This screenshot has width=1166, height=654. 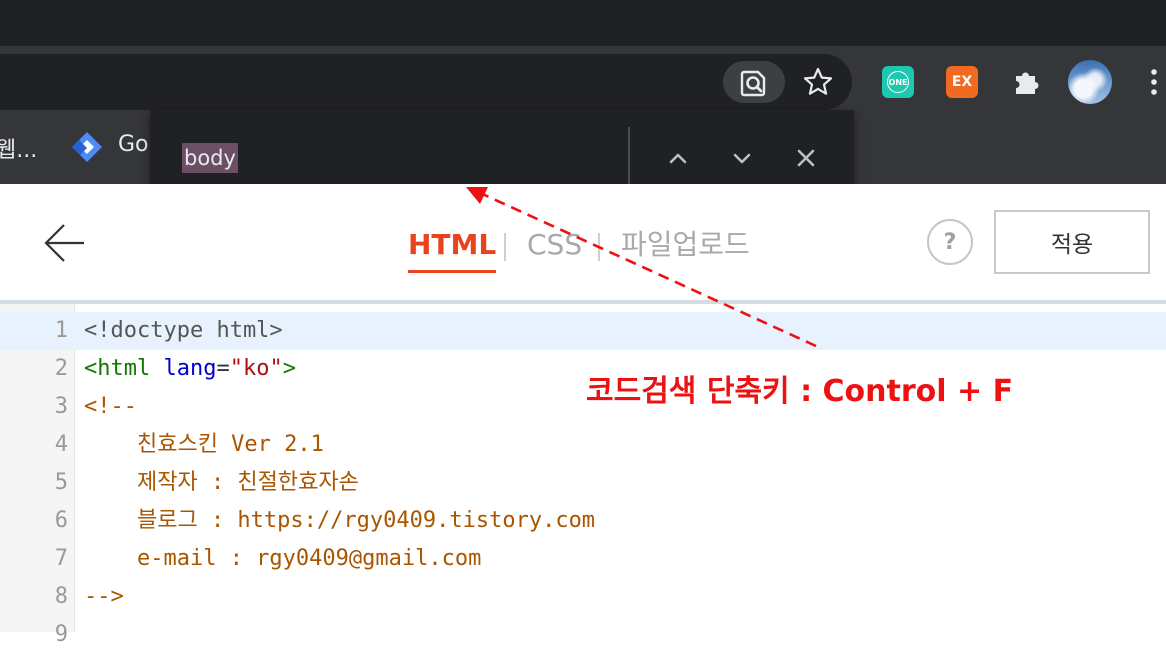 What do you see at coordinates (800, 391) in the screenshot?
I see `shortcut-annotation: 코드검색 단축키 : Control + F` at bounding box center [800, 391].